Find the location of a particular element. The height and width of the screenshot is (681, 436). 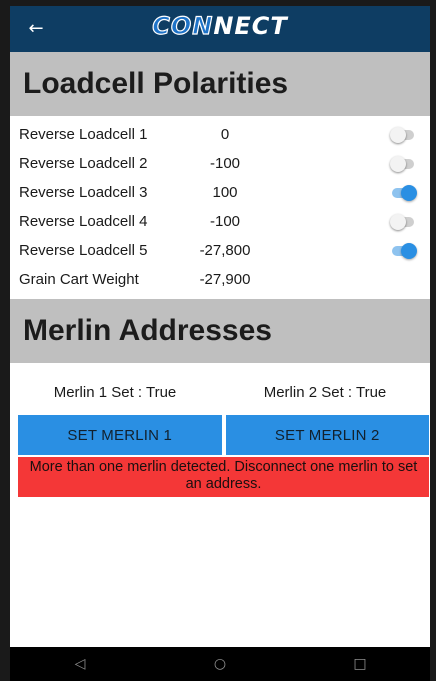

loadcell-row-2: Reverse Loadcell 2 -100 is located at coordinates (220, 163).